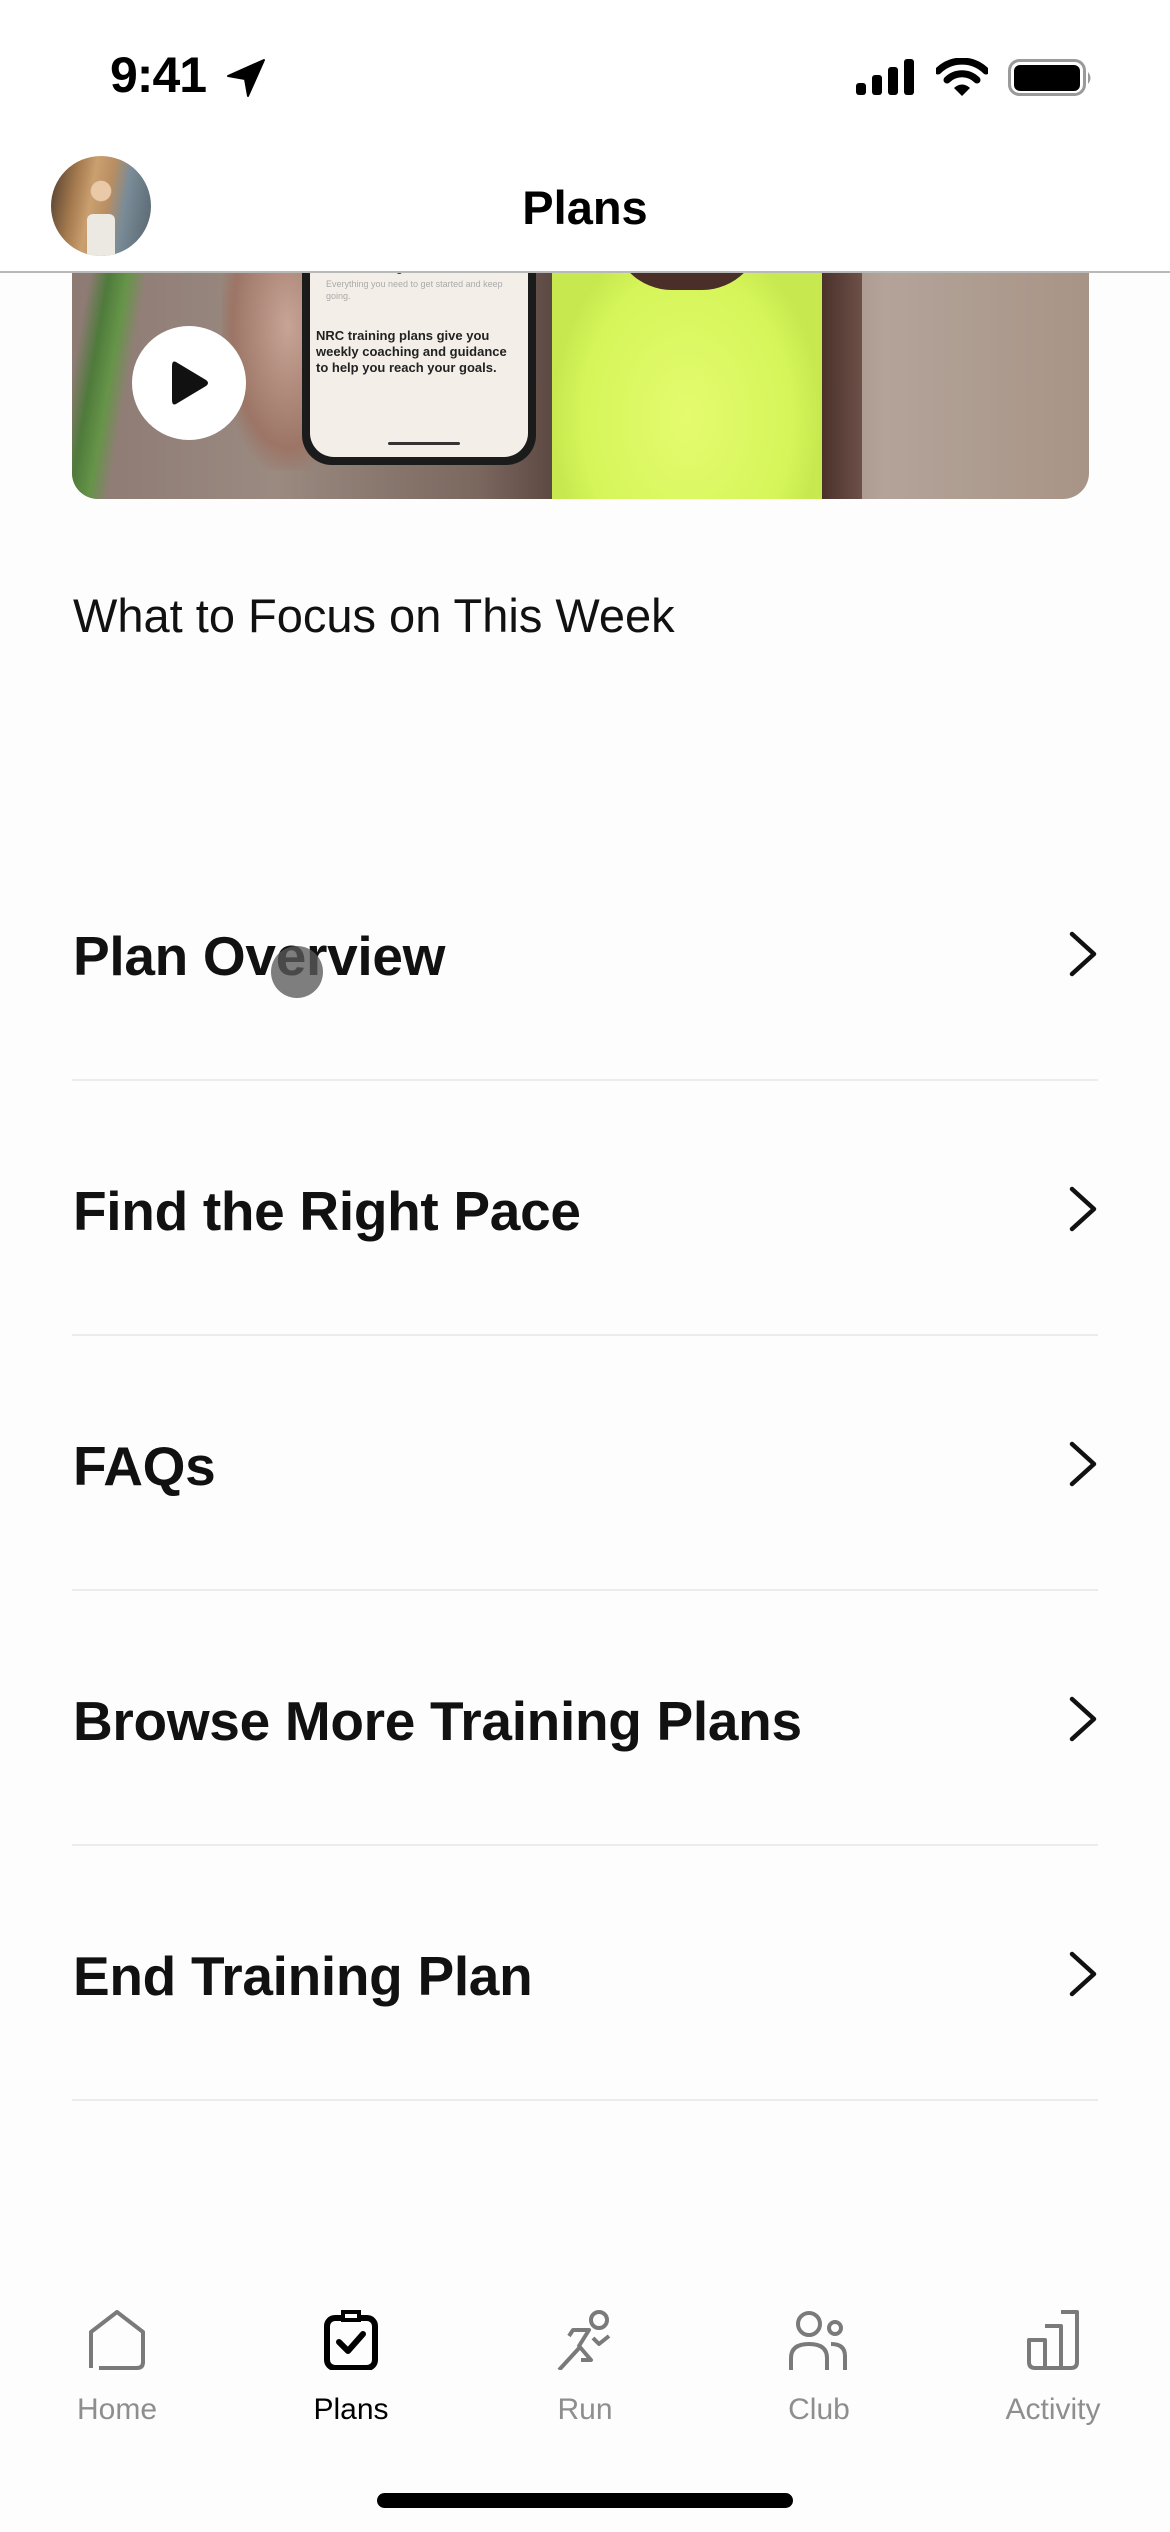 The height and width of the screenshot is (2532, 1170). What do you see at coordinates (144, 1466) in the screenshot?
I see `menu-item-label: FAQs` at bounding box center [144, 1466].